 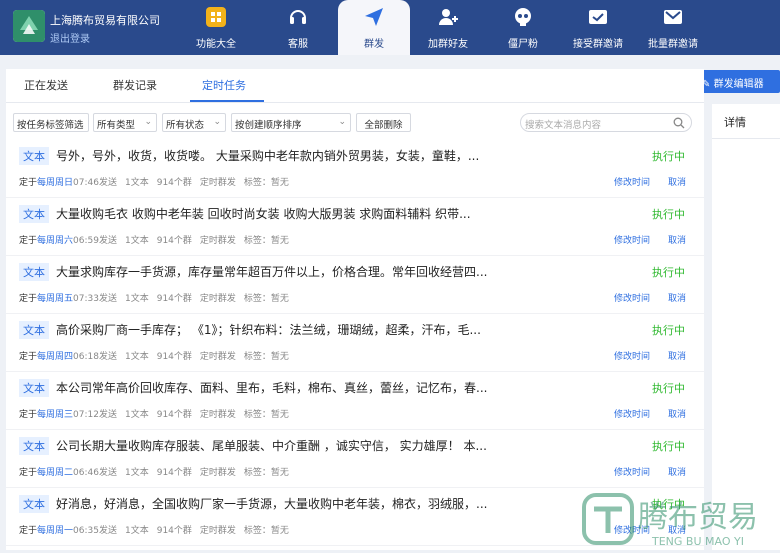 I want to click on tab-divider, so click(x=355, y=102).